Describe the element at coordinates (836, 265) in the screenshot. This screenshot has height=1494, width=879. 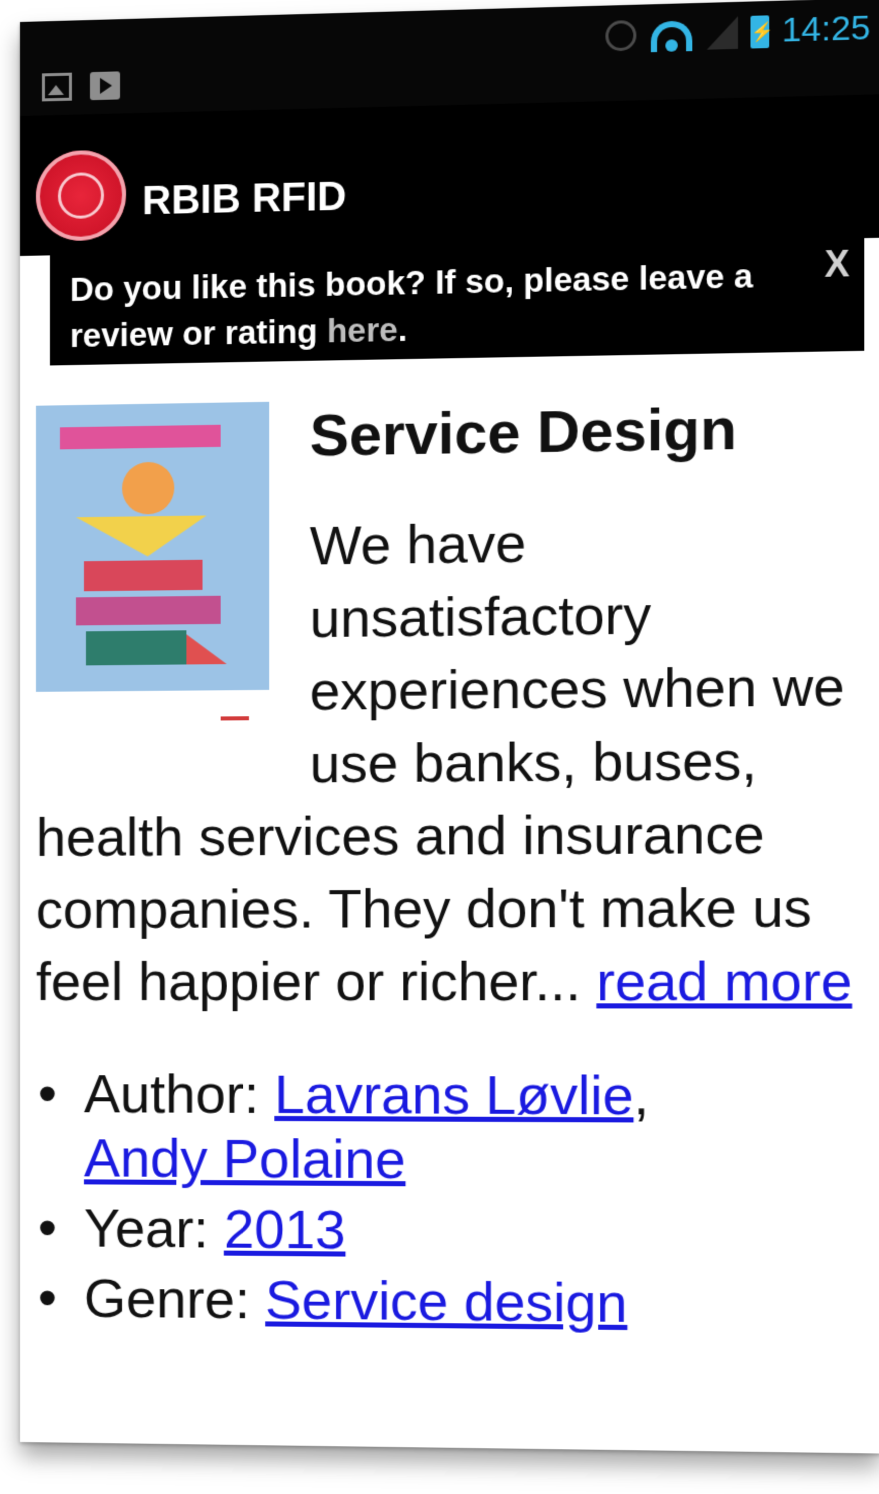
I see `close-banner-button: X` at that location.